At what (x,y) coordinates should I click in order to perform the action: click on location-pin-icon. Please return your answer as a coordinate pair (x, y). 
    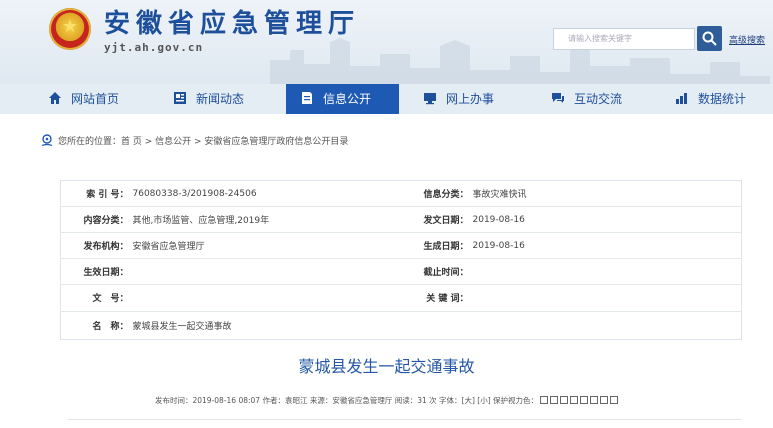
    Looking at the image, I should click on (47, 140).